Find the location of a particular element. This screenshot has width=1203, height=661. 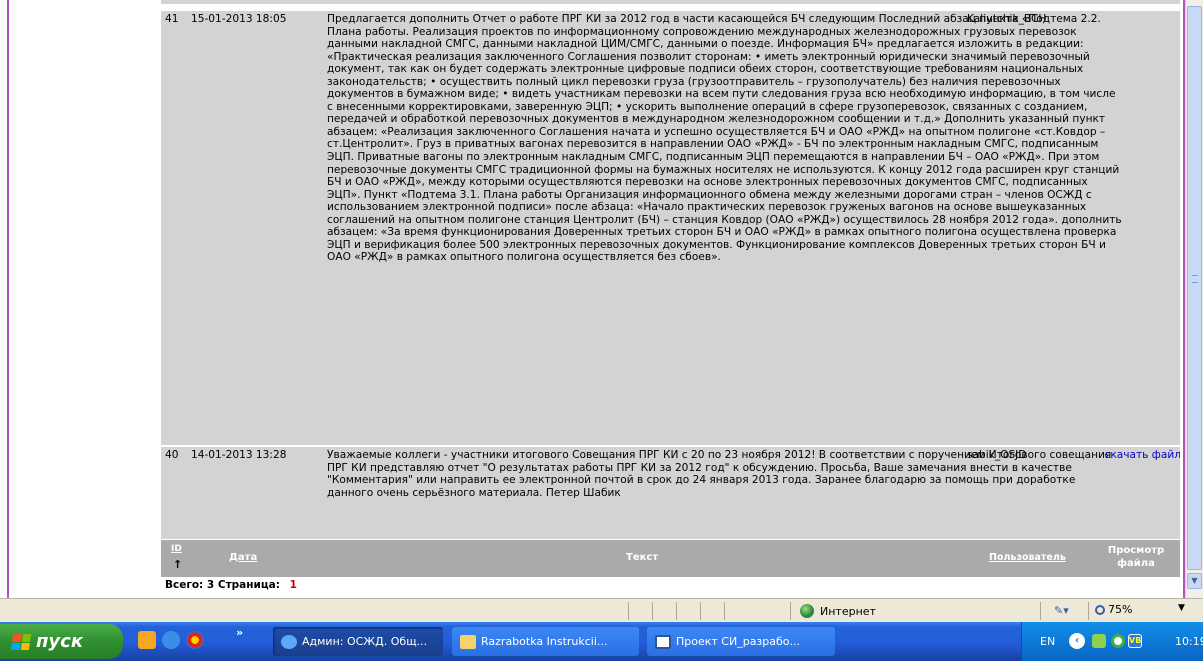

sort-arrow-up-icon: ↑ is located at coordinates (178, 564).